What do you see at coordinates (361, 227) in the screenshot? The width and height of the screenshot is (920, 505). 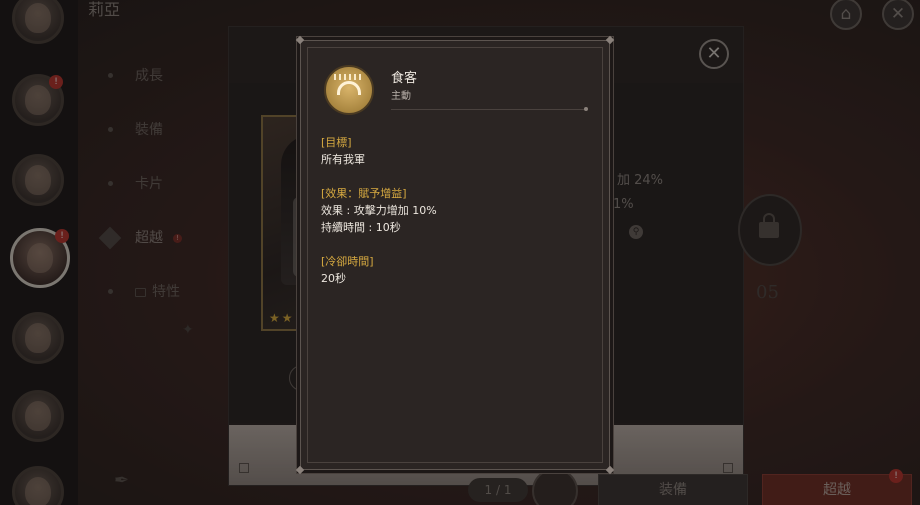 I see `section-text: 持續時間 : 10秒` at bounding box center [361, 227].